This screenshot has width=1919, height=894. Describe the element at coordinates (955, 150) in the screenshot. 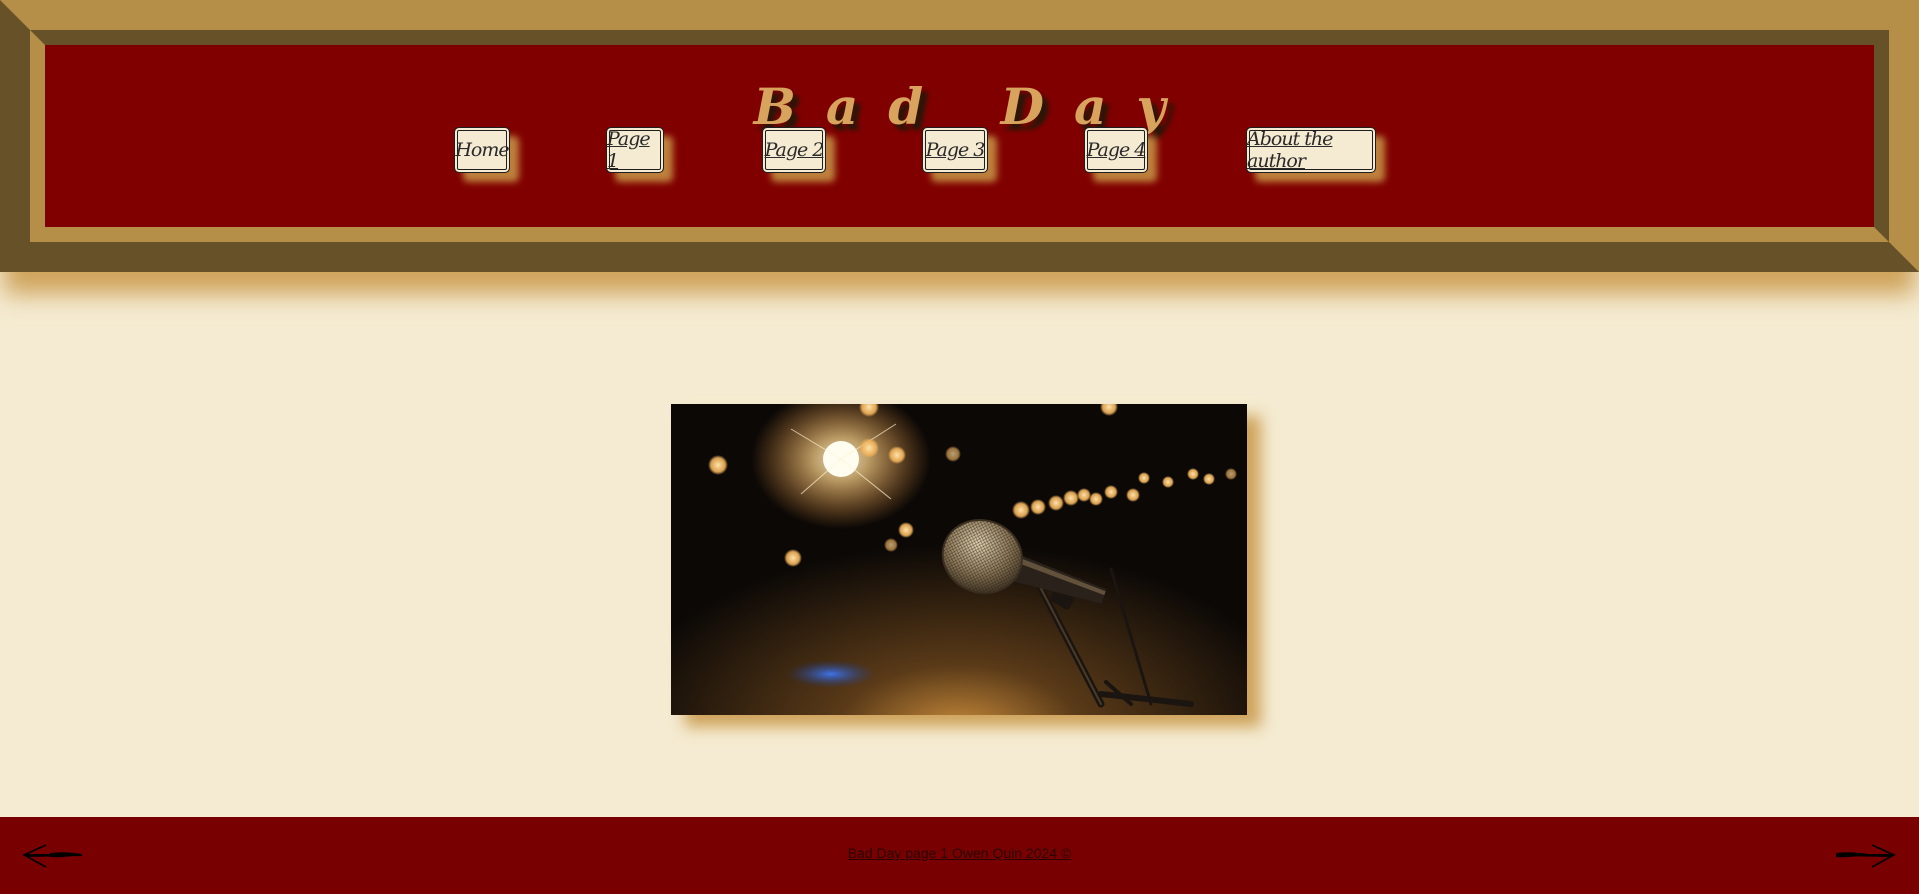

I see `nav-page3-button: Page 3` at that location.